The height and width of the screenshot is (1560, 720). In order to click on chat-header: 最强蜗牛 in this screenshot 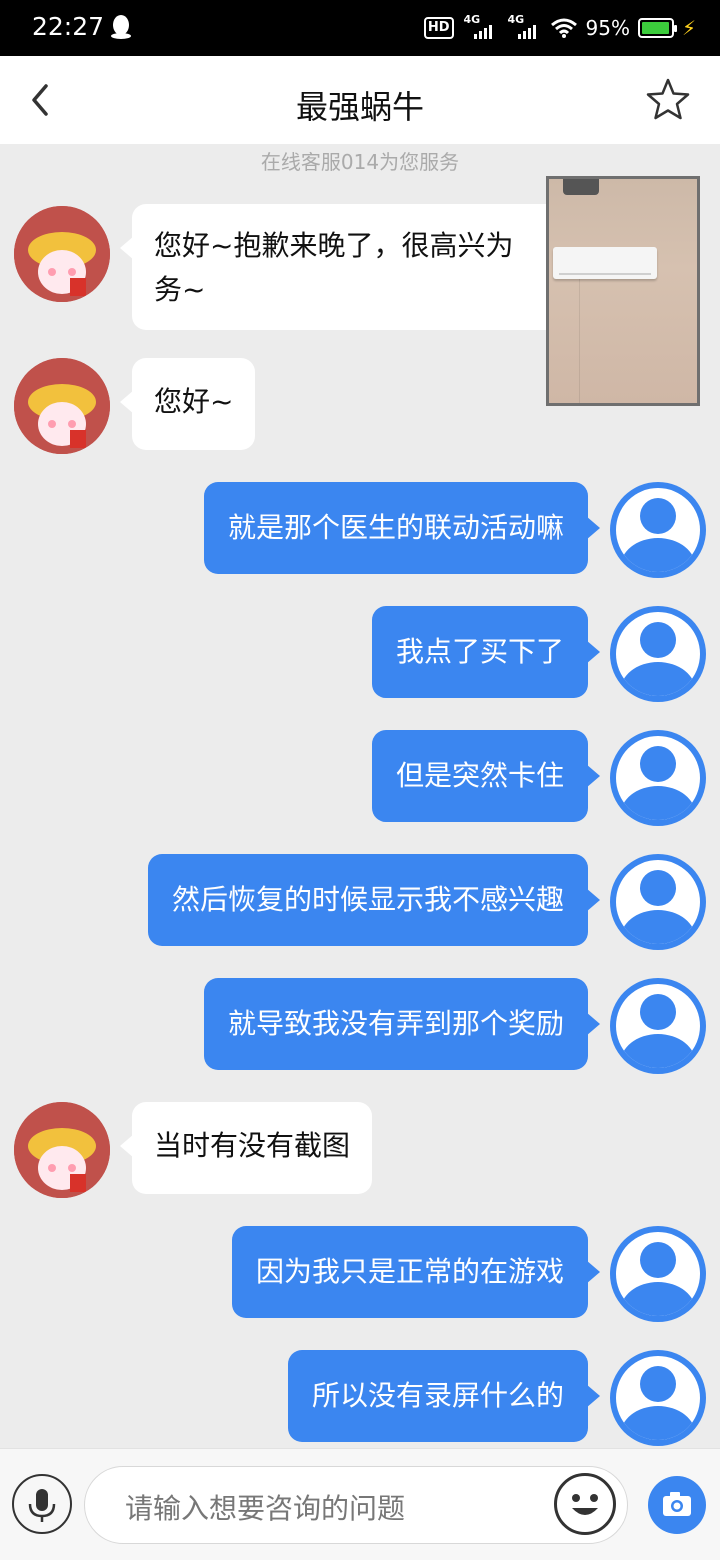, I will do `click(360, 100)`.